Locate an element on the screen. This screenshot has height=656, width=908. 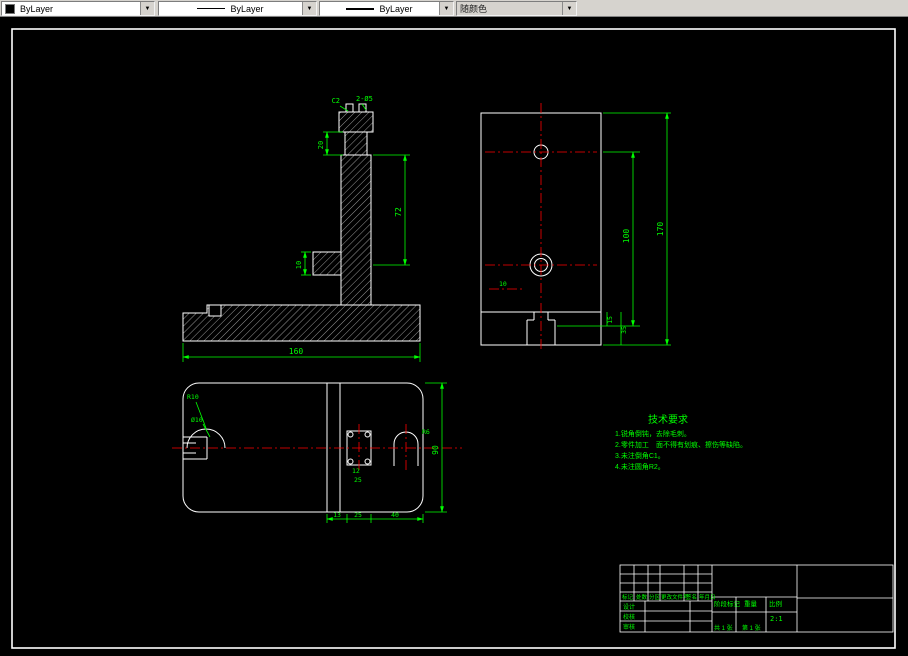
color-dropdown-arrow-icon: ▼ is located at coordinates (147, 8).